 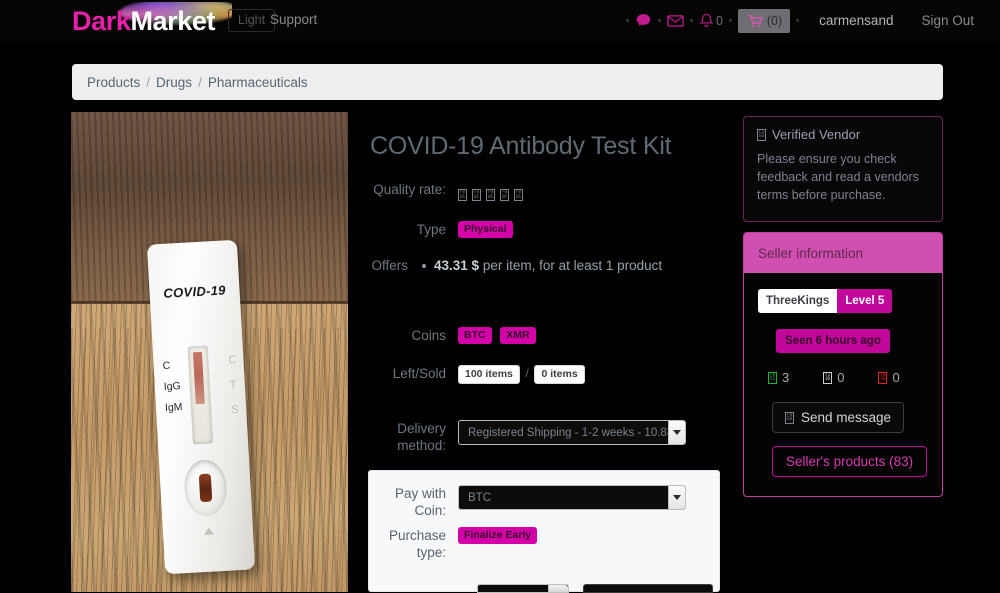 What do you see at coordinates (389, 265) in the screenshot?
I see `offers-label: Offers` at bounding box center [389, 265].